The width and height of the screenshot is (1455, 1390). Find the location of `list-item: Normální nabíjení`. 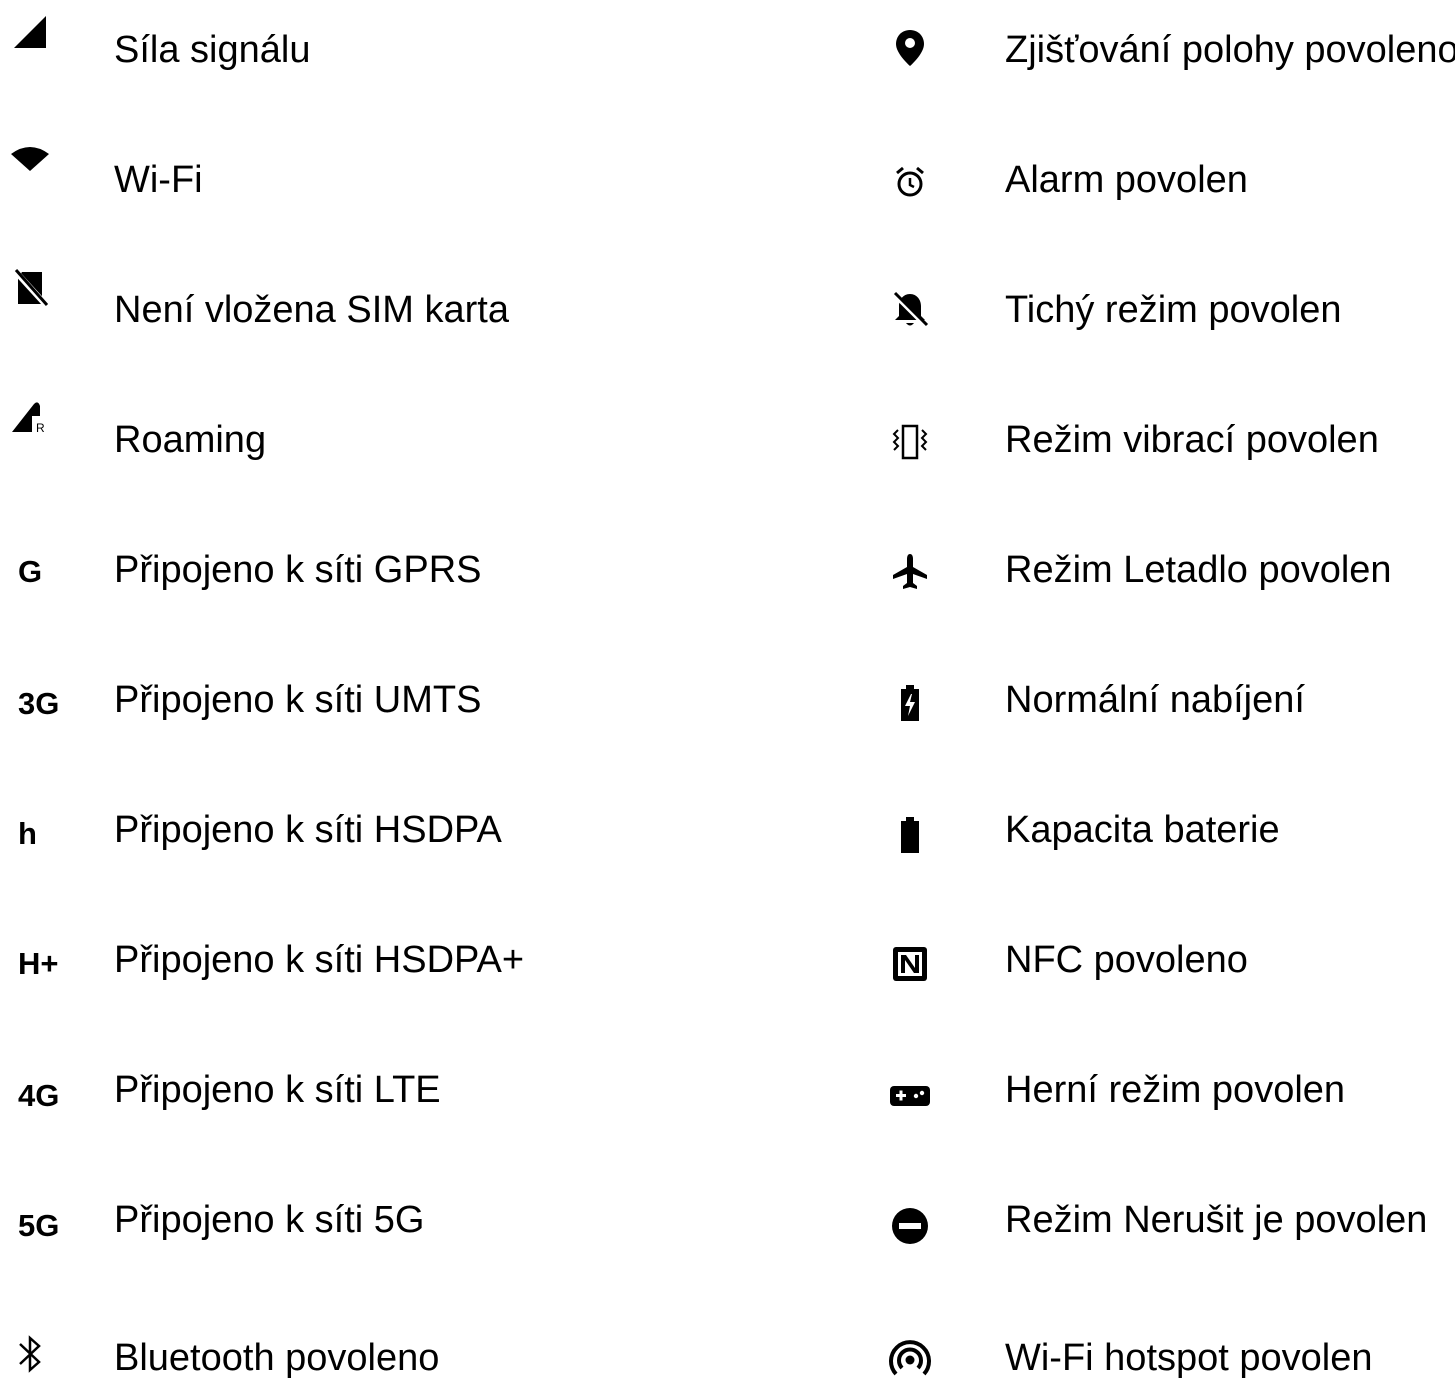

list-item: Normální nabíjení is located at coordinates (1167, 700).